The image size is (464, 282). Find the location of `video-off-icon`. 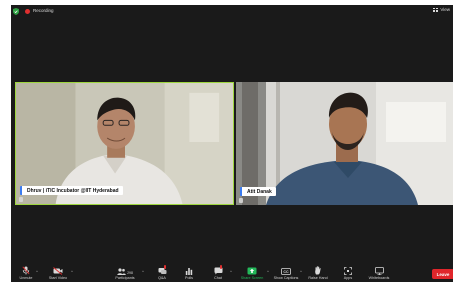

video-off-icon is located at coordinates (58, 271).